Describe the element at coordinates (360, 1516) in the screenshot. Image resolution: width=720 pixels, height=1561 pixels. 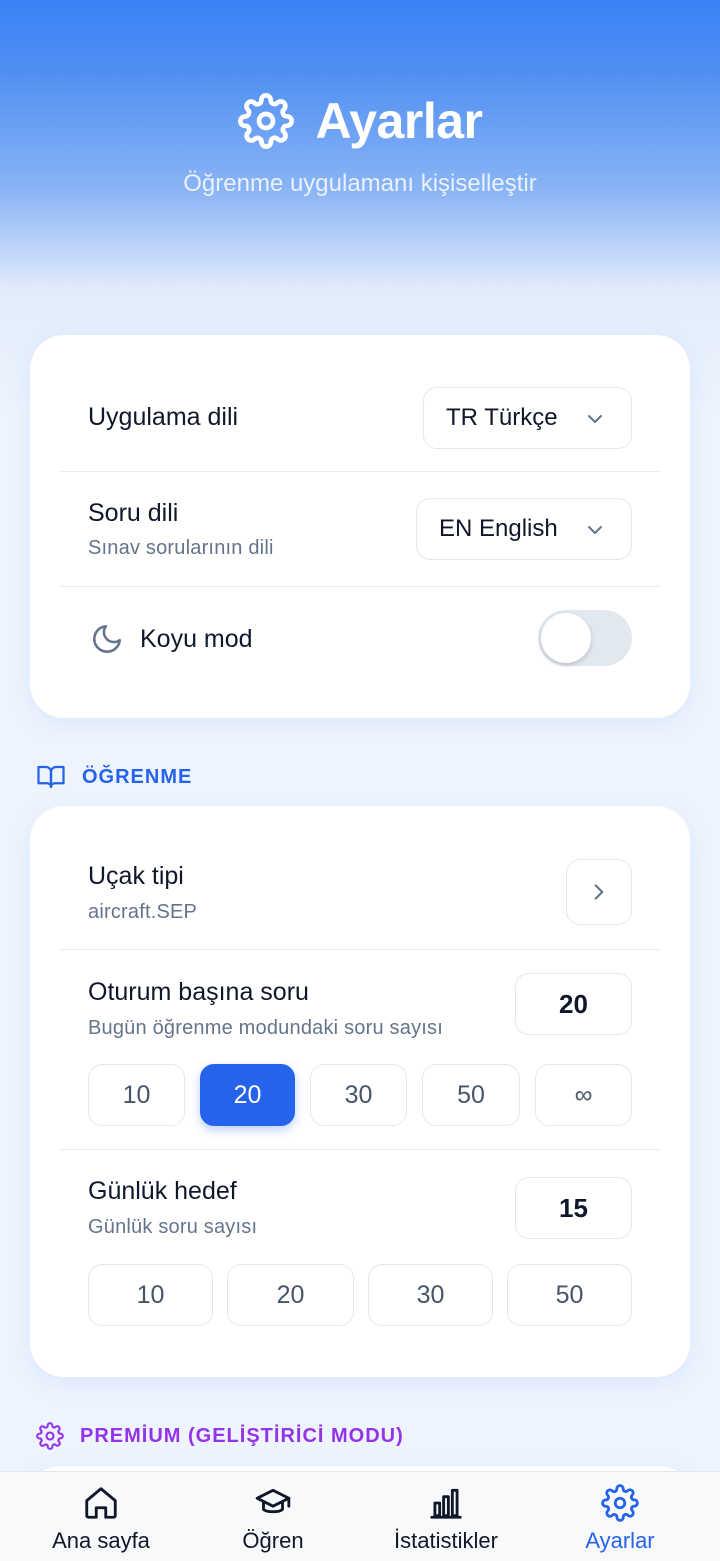
I see `bottom-tab-bar: Ana sayfa Öğren İstatistikler Ayarlar` at that location.